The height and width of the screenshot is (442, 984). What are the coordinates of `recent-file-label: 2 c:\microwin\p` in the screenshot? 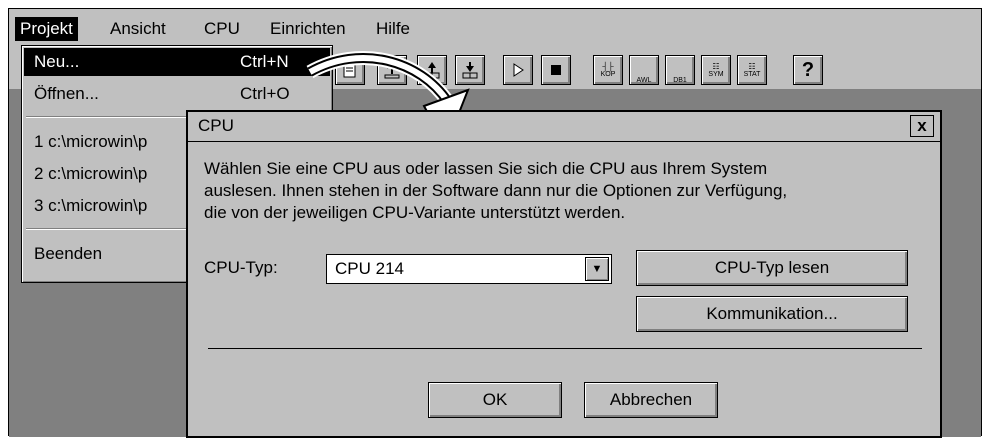 It's located at (91, 173).